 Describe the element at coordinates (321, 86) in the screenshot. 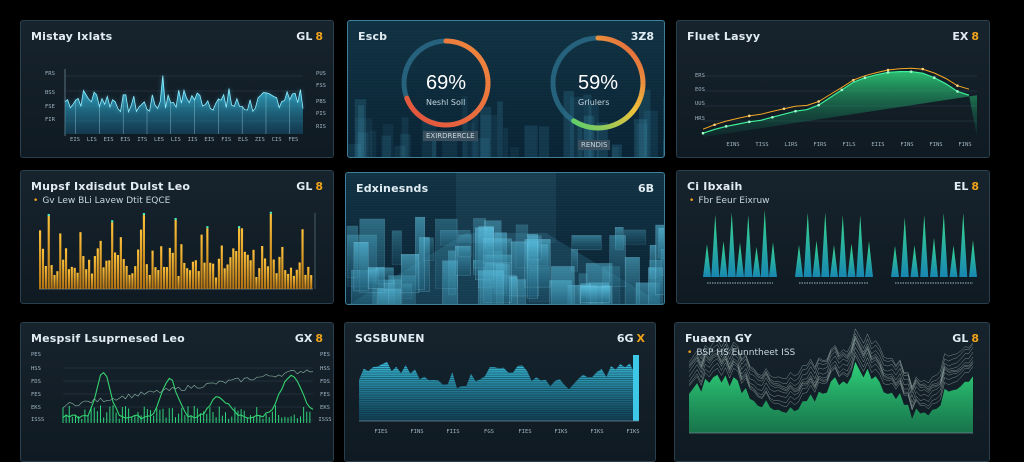

I see `y2-tick-label: FSS` at that location.